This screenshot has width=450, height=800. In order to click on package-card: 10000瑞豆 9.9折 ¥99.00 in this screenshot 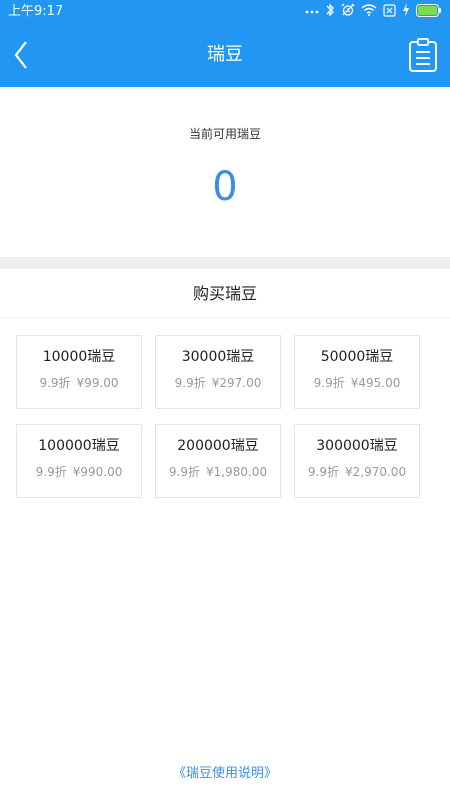, I will do `click(79, 372)`.